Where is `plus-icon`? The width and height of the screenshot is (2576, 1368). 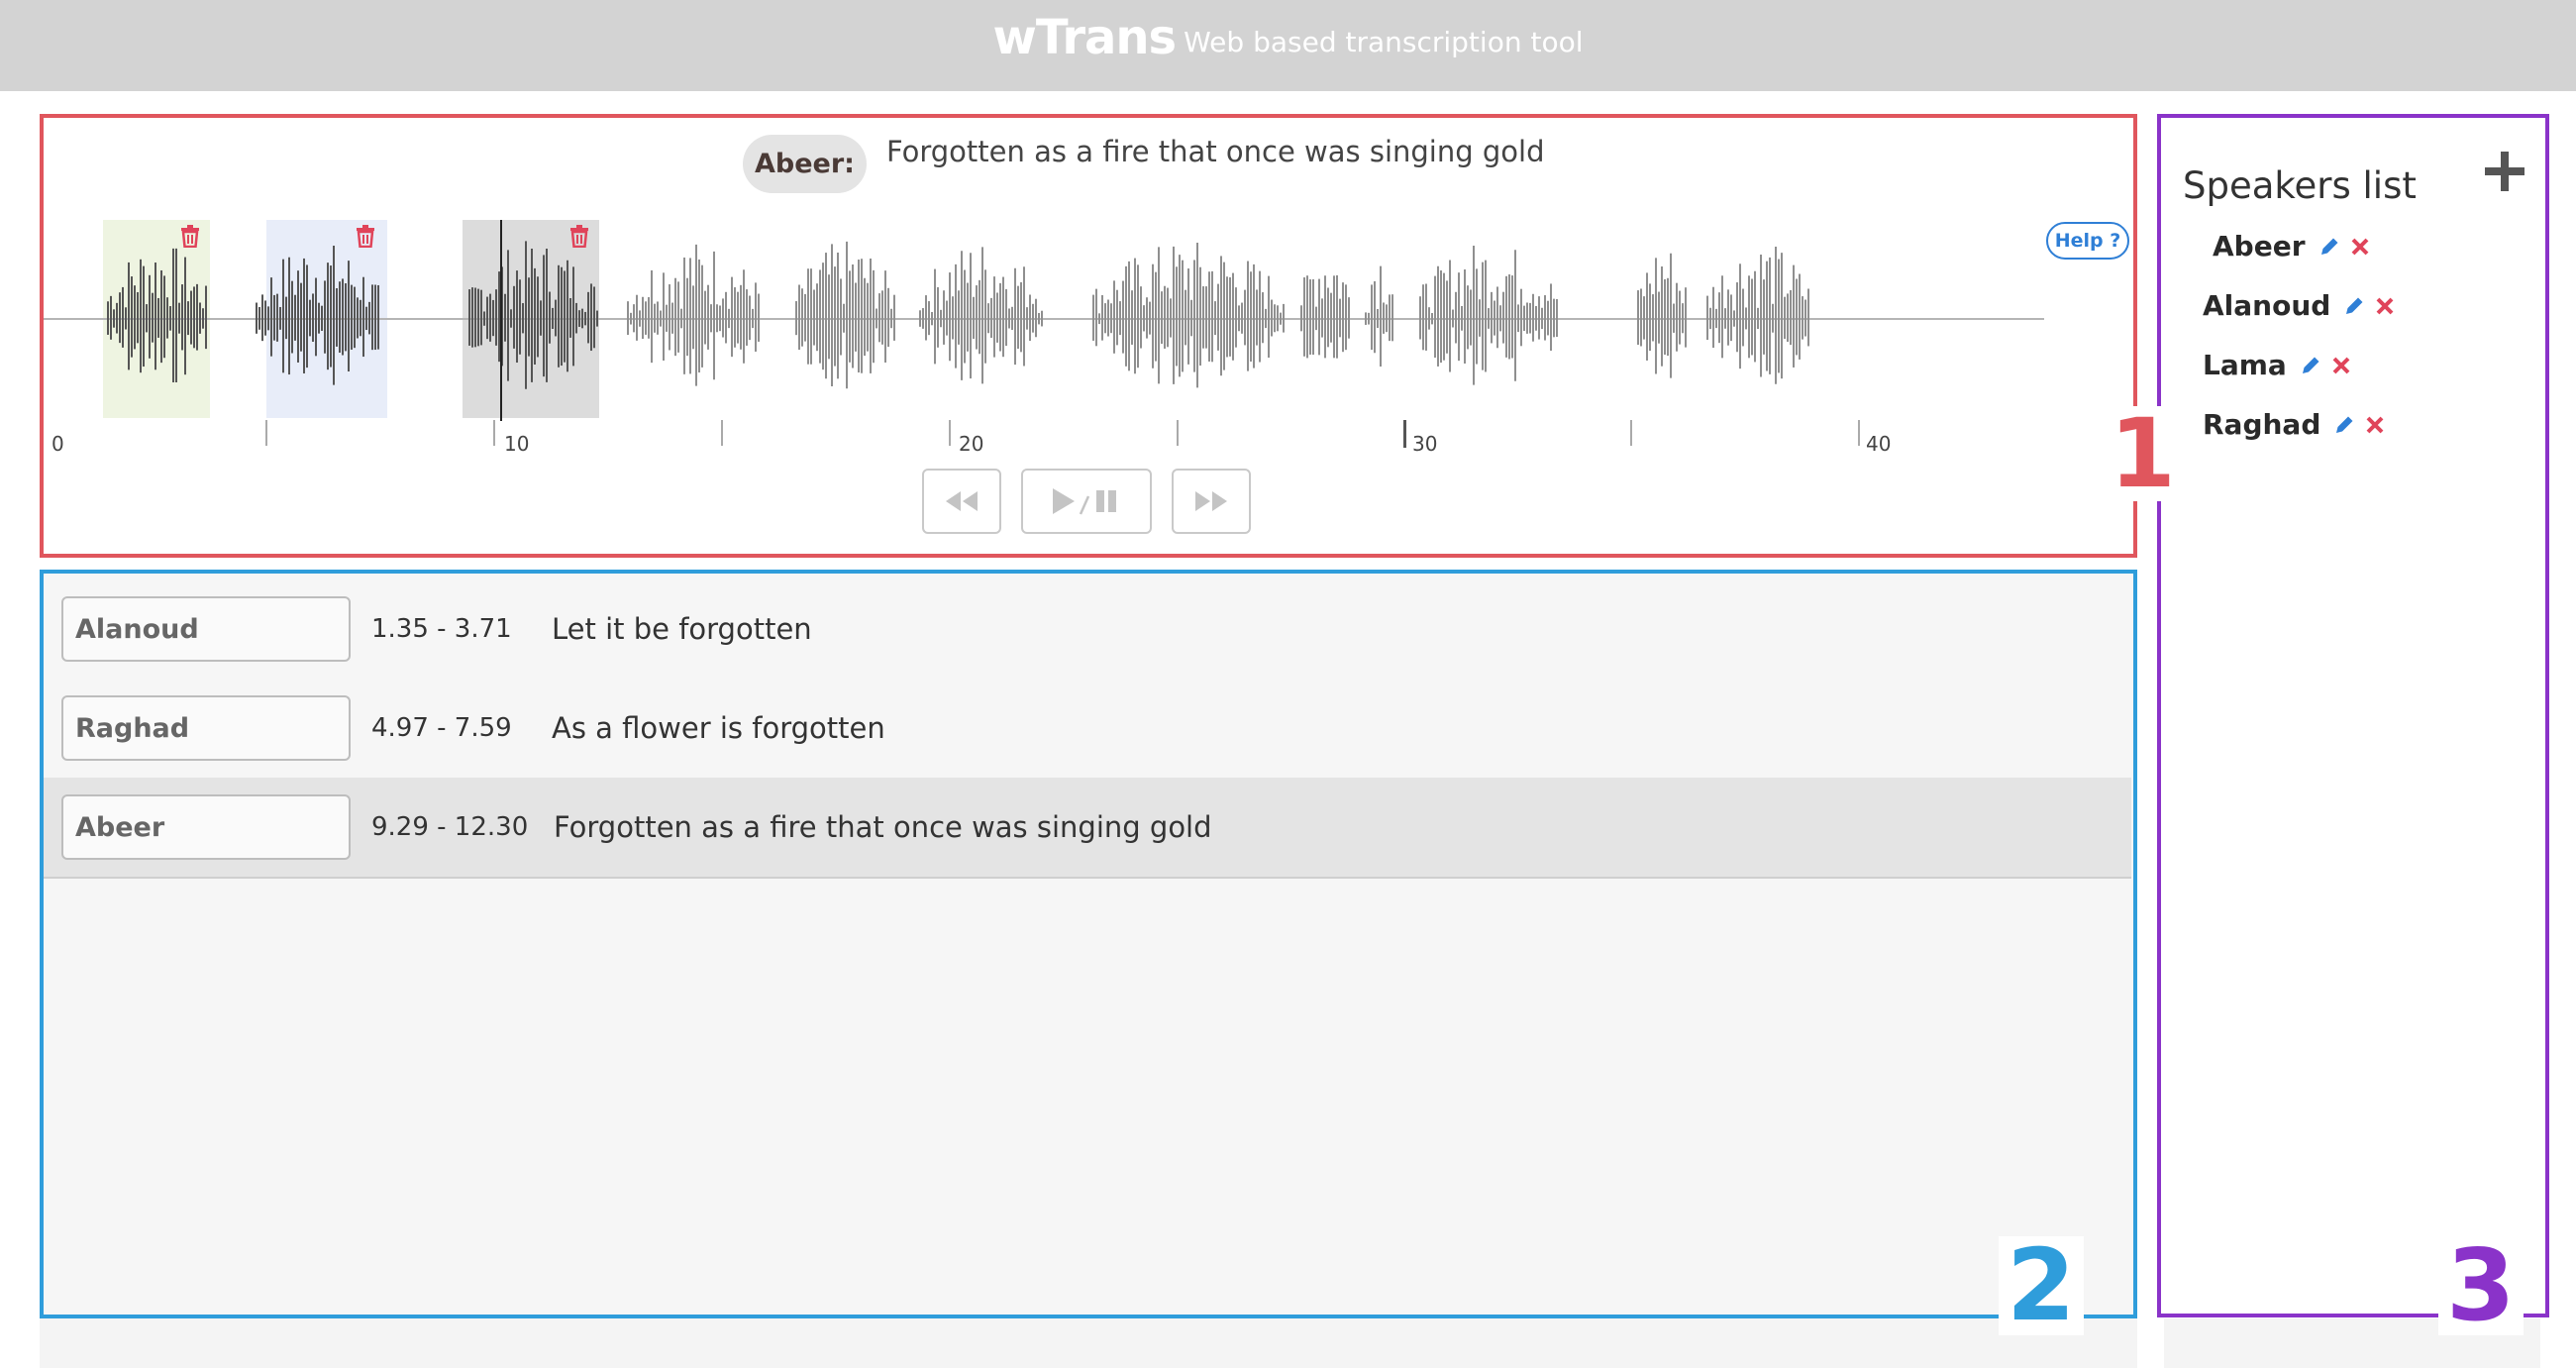 plus-icon is located at coordinates (2504, 172).